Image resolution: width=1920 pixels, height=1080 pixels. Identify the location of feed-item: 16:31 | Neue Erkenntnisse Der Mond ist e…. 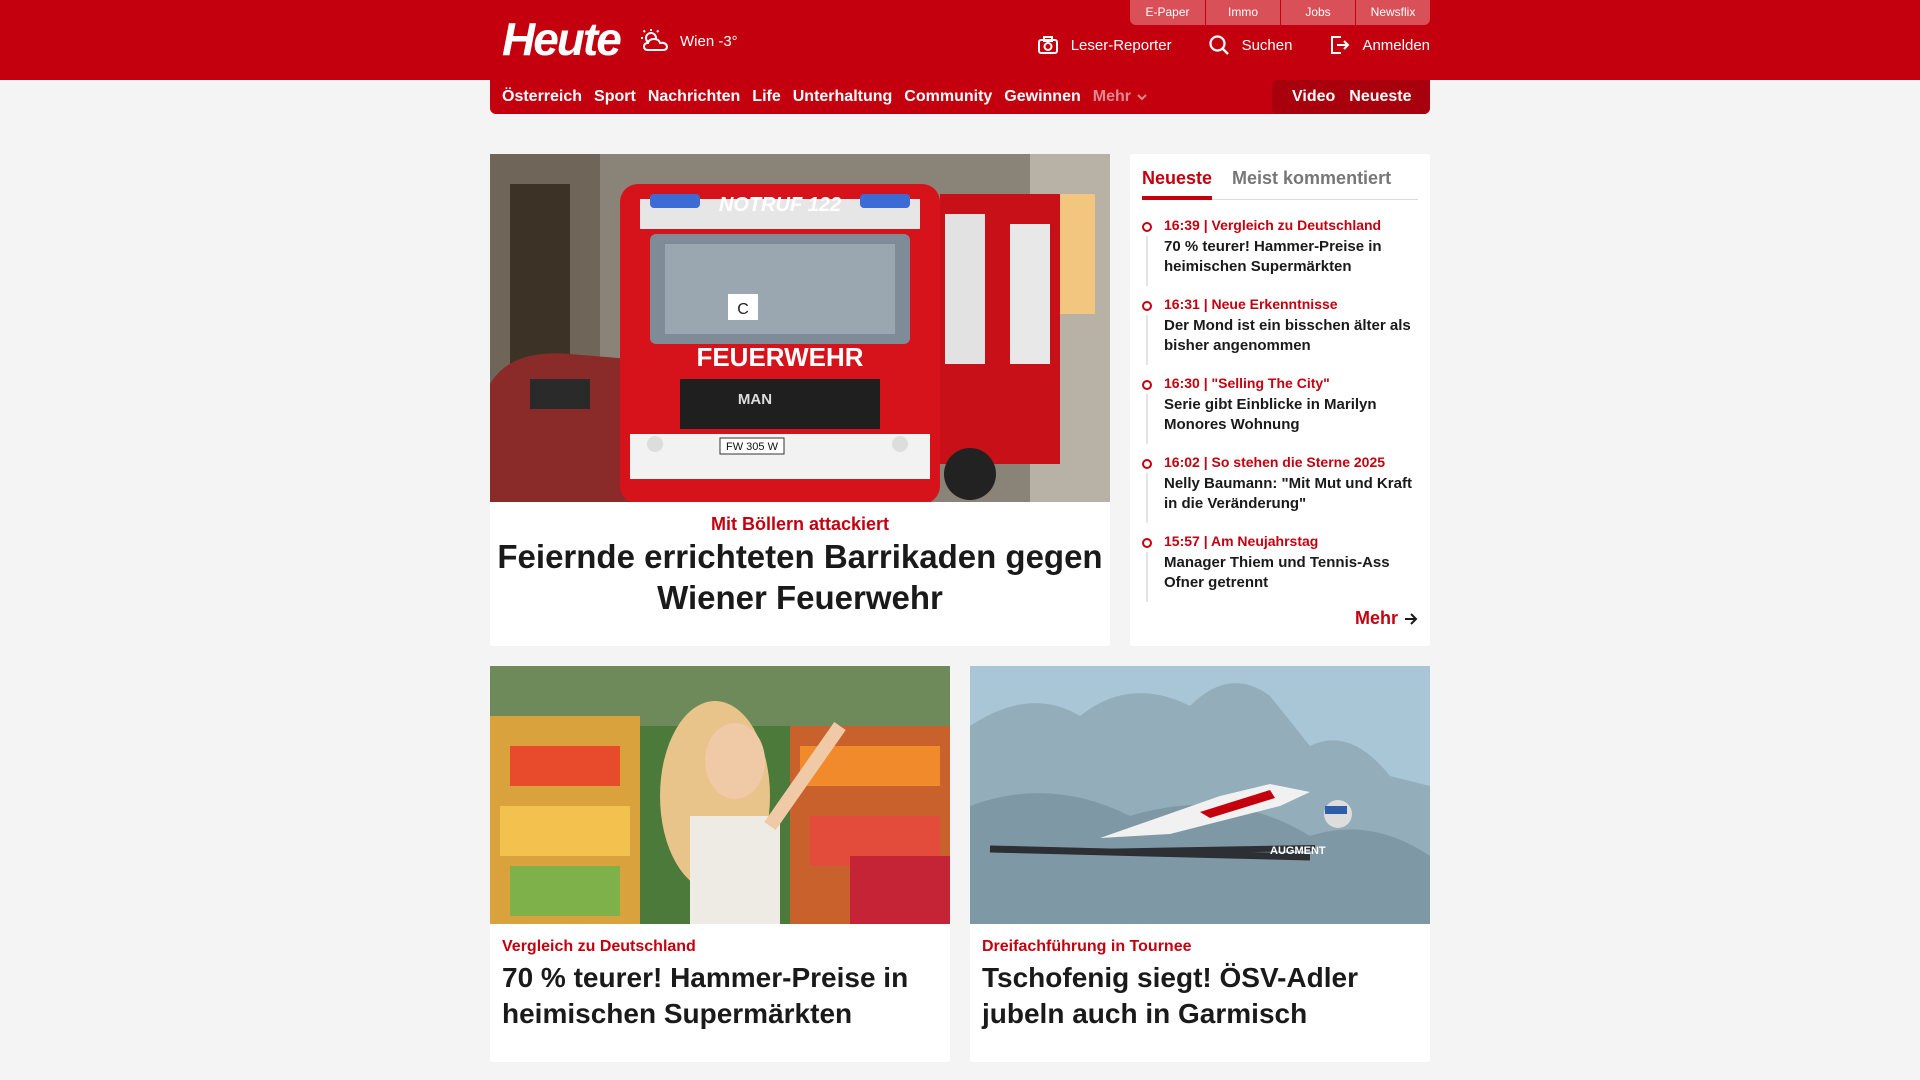
(1280, 334).